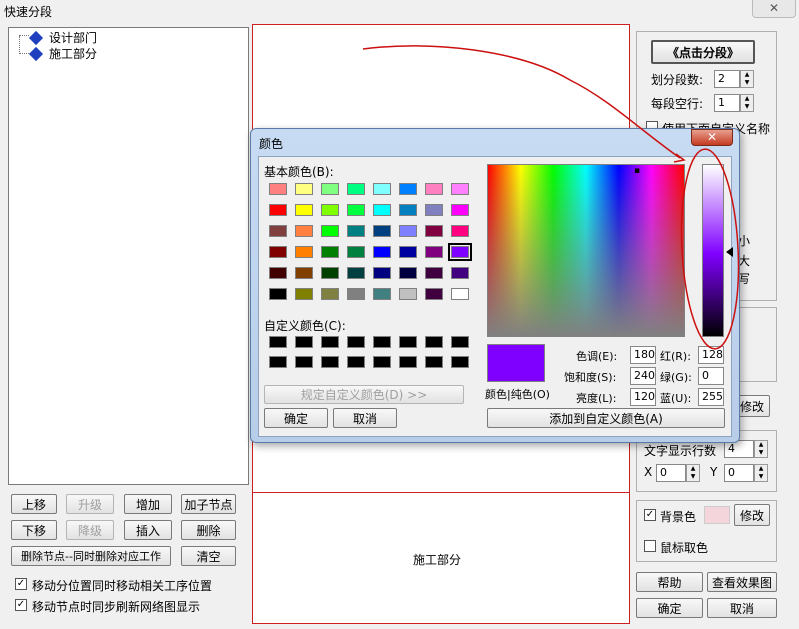  What do you see at coordinates (729, 252) in the screenshot?
I see `luminance-arrow-icon` at bounding box center [729, 252].